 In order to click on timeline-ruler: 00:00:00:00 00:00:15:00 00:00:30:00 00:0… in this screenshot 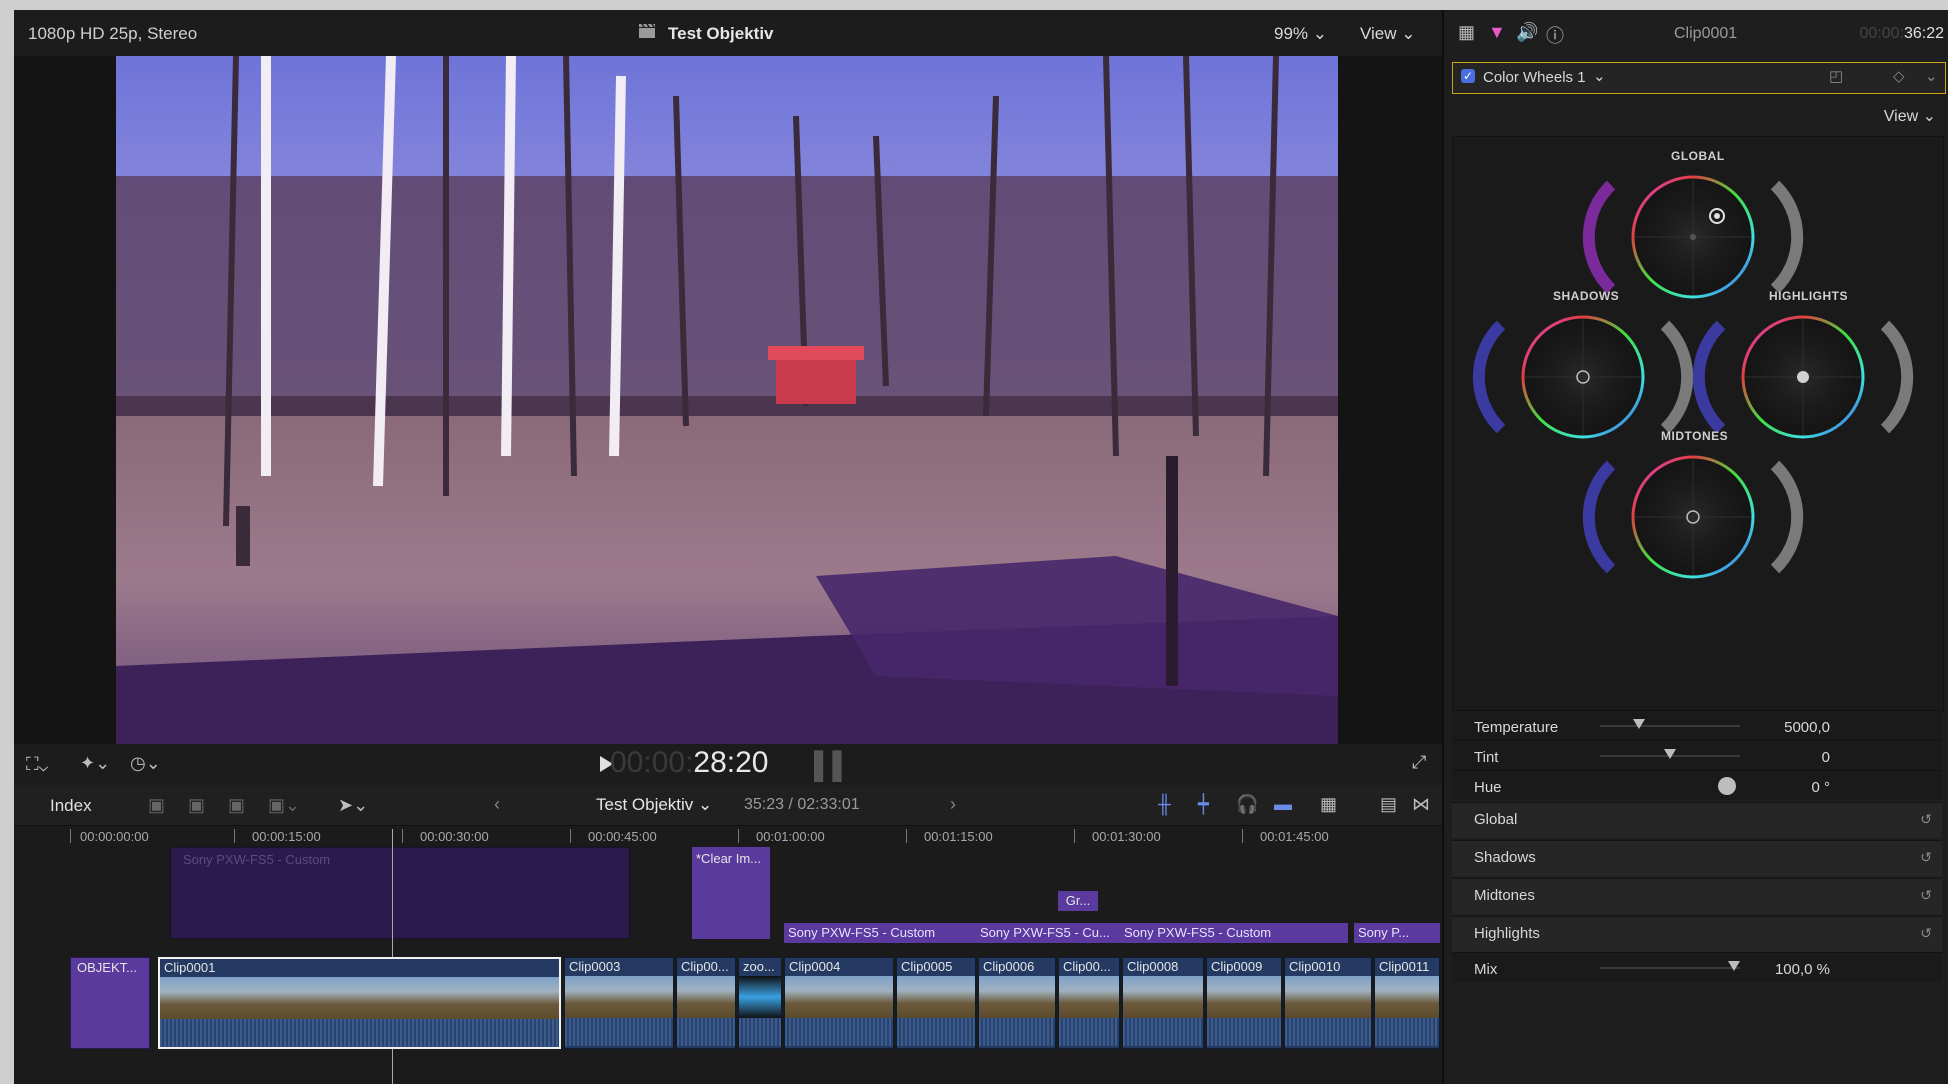, I will do `click(755, 838)`.